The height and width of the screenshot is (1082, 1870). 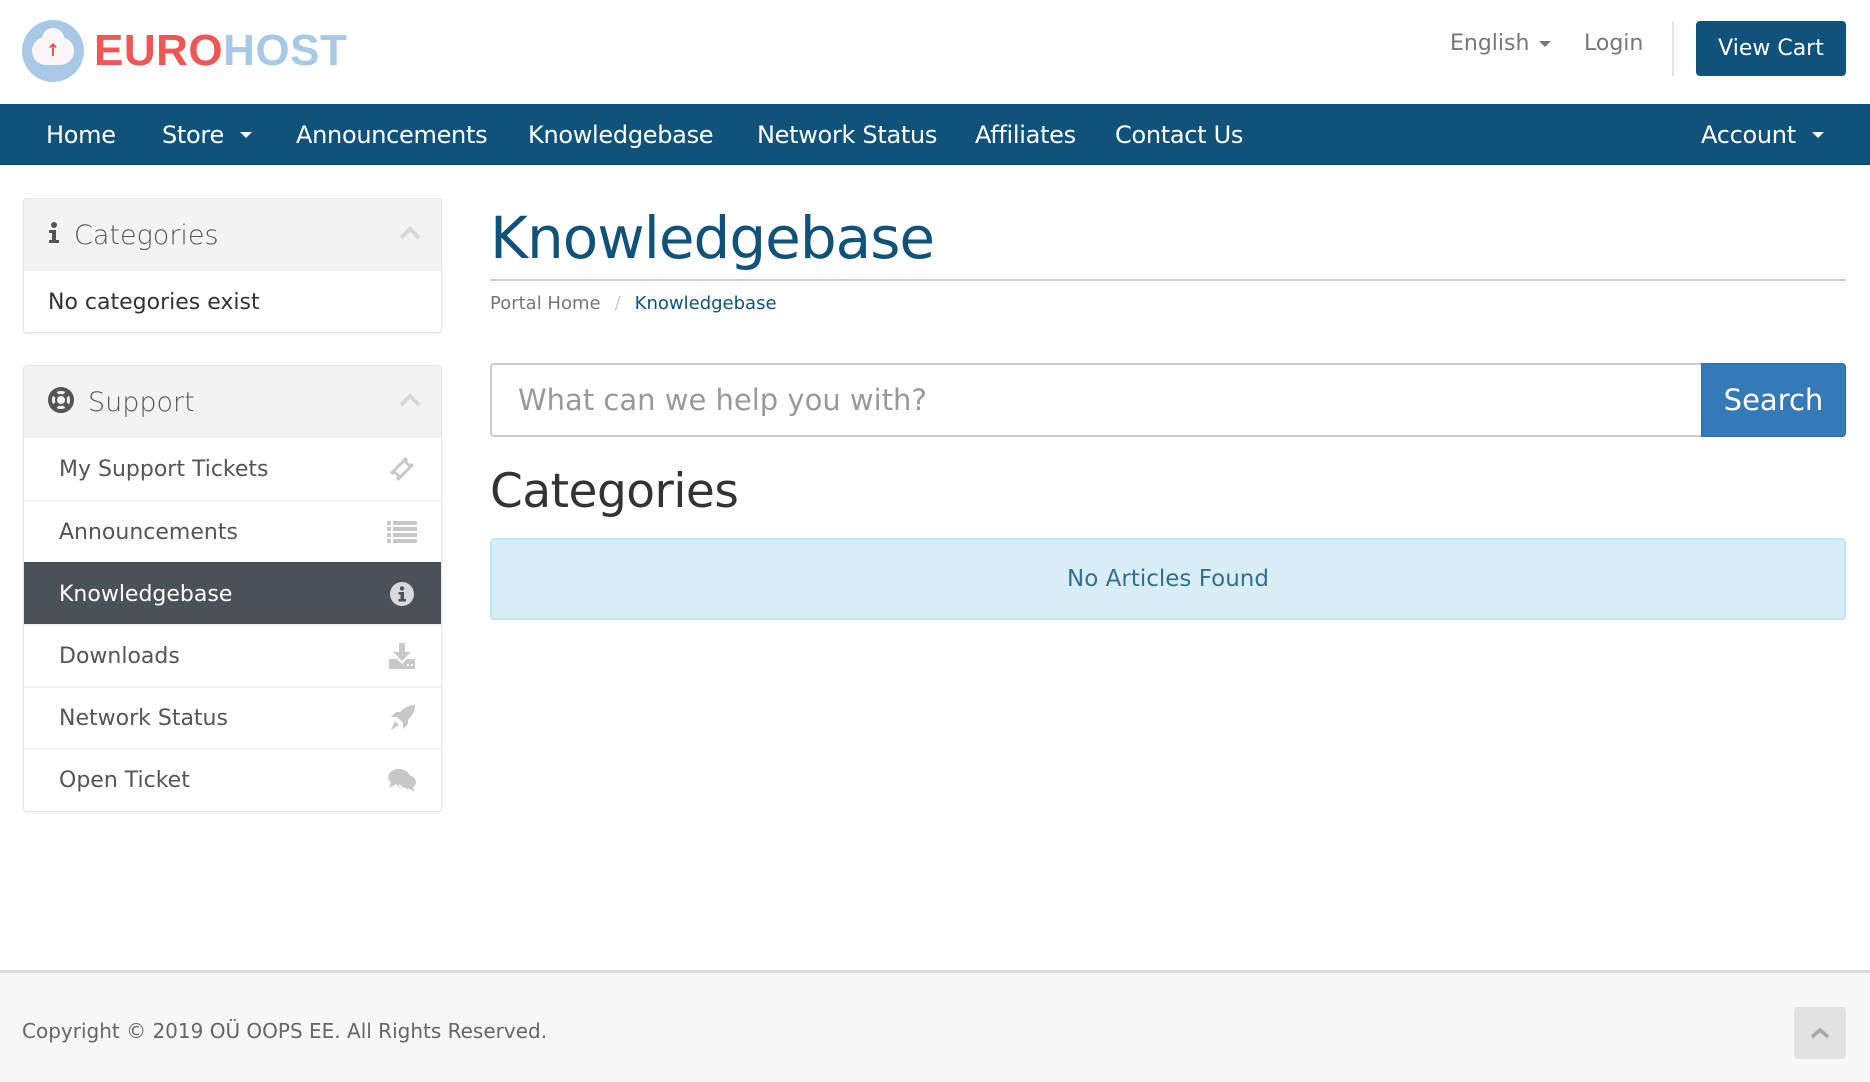 I want to click on breadcrumb-current: Knowledgebase, so click(x=705, y=303).